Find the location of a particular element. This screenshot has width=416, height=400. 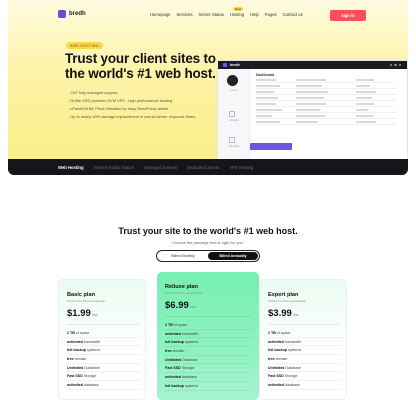

dashboard-sidebar: Home Account Domains is located at coordinates (234, 114).